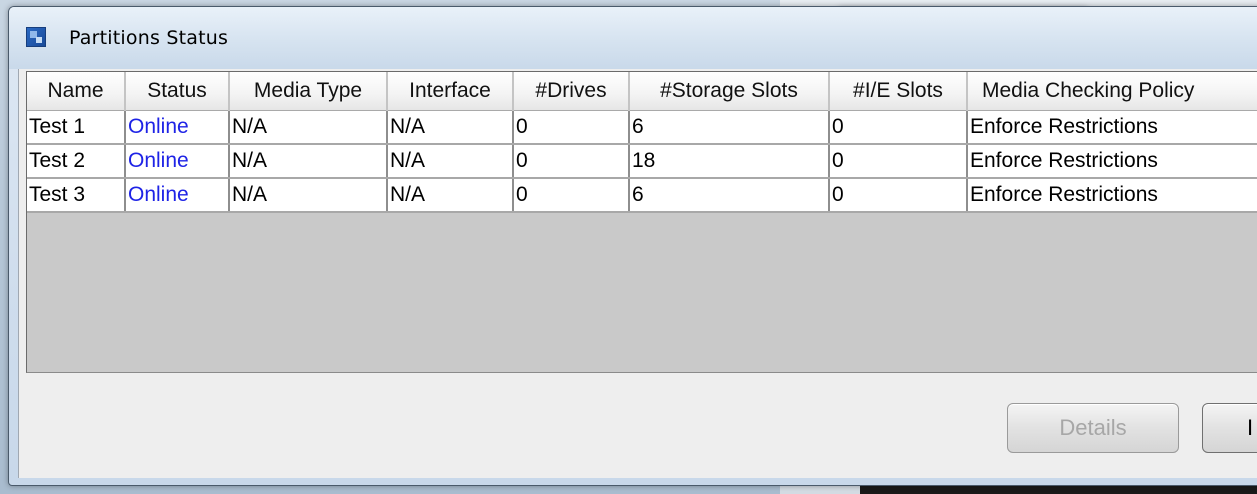 Image resolution: width=1257 pixels, height=494 pixels. I want to click on column-header-interface: Interface, so click(450, 91).